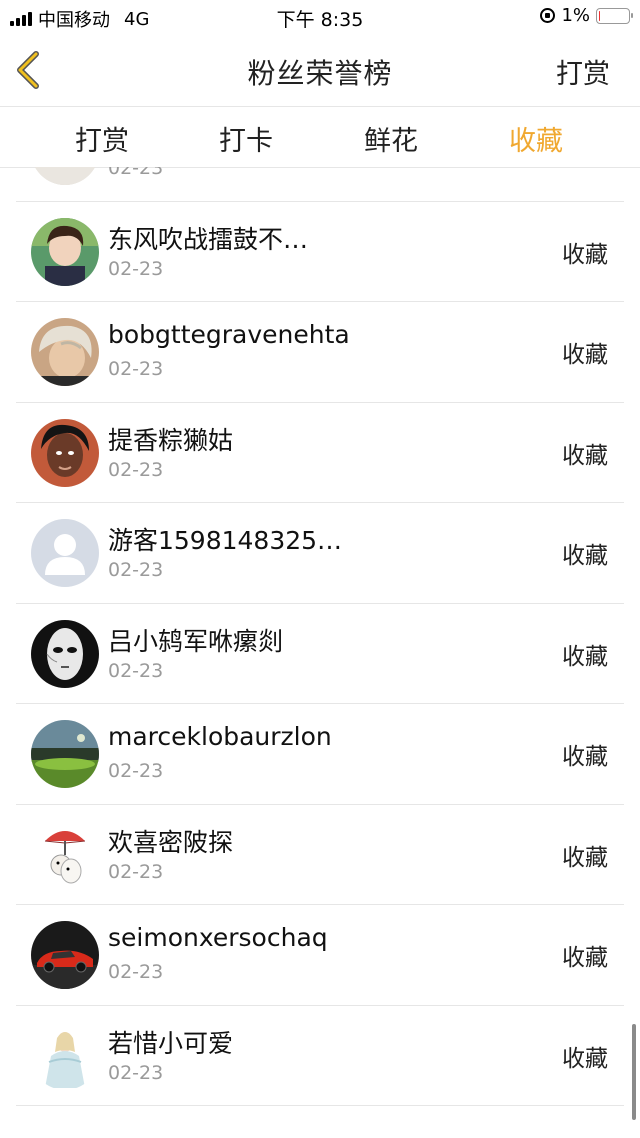 The height and width of the screenshot is (1138, 640). Describe the element at coordinates (171, 1043) in the screenshot. I see `user-name: 若惜小可爱` at that location.